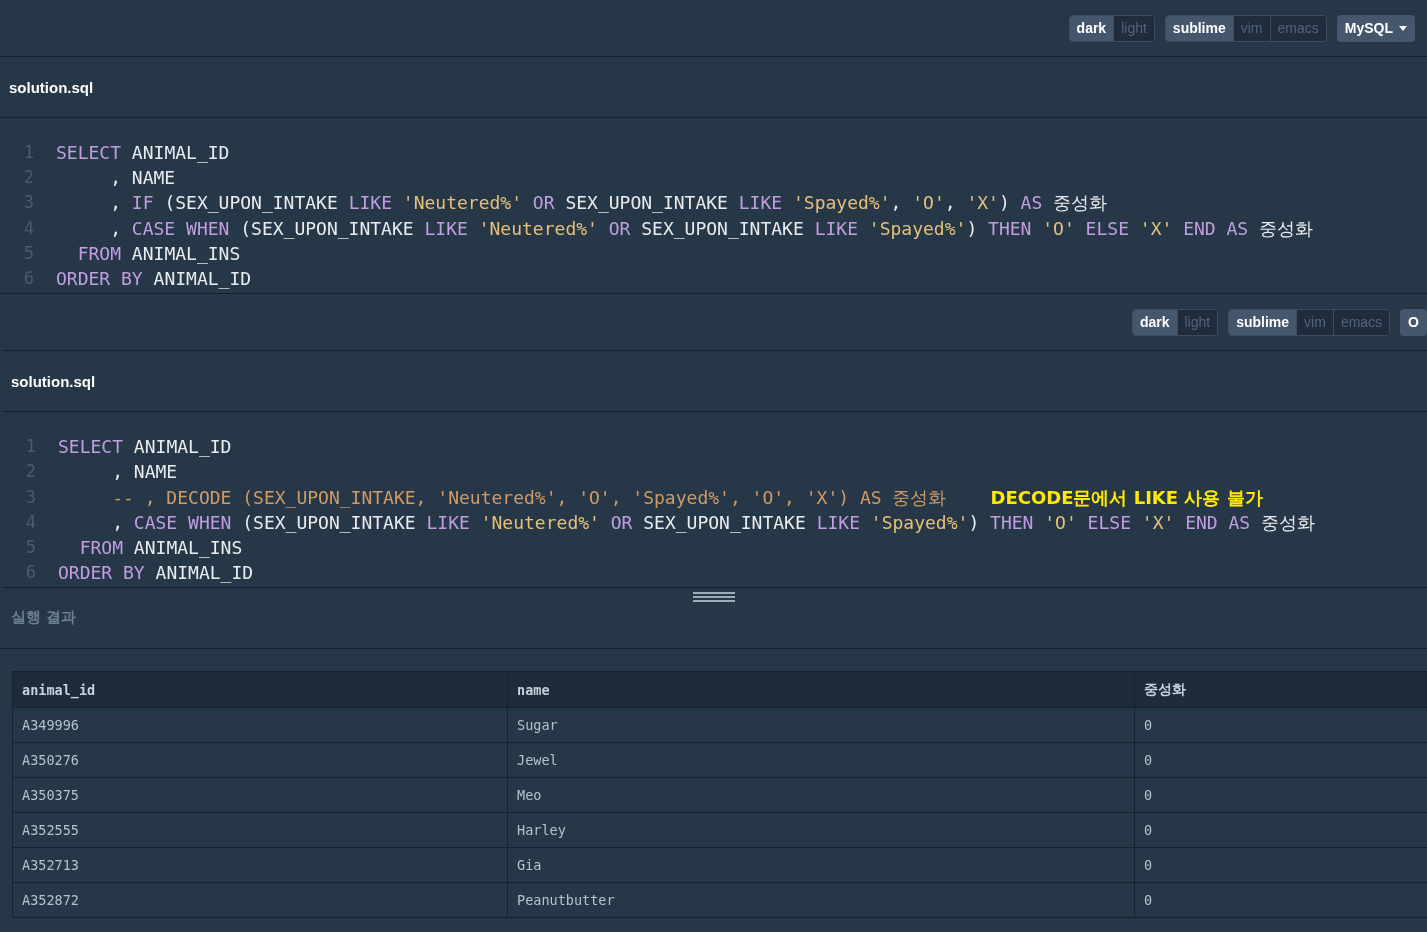 The width and height of the screenshot is (1427, 932). Describe the element at coordinates (1126, 497) in the screenshot. I see `annotation-text: DECODE문에서 LIKE 사용 불가` at that location.